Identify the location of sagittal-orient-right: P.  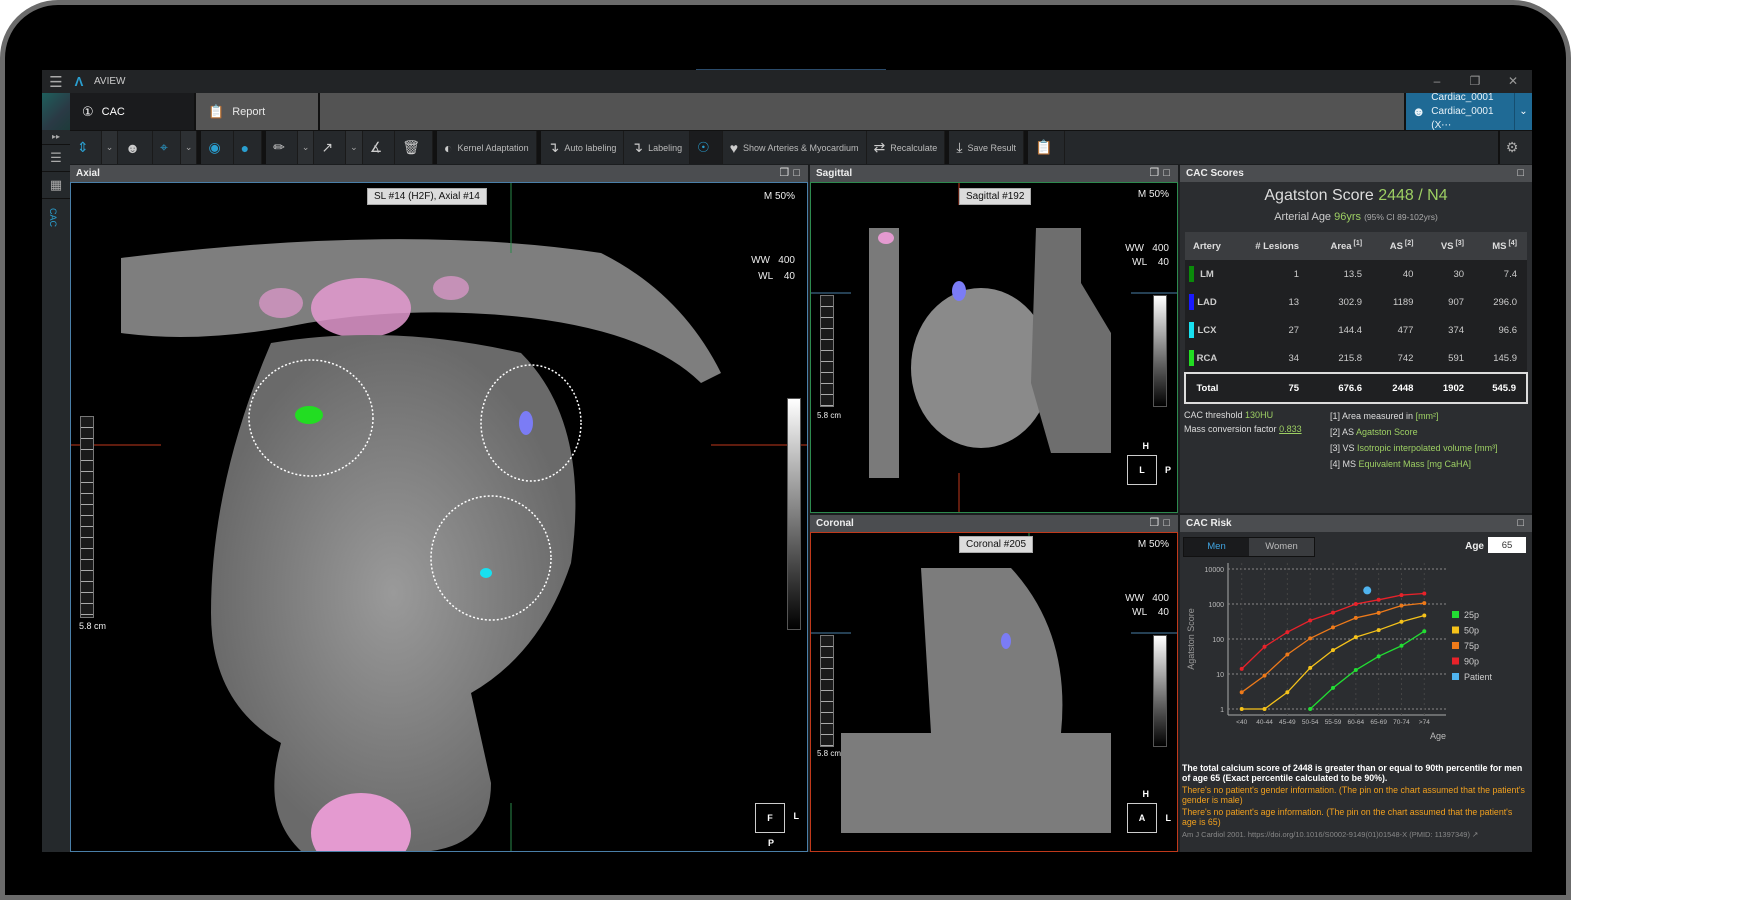
(1167, 470).